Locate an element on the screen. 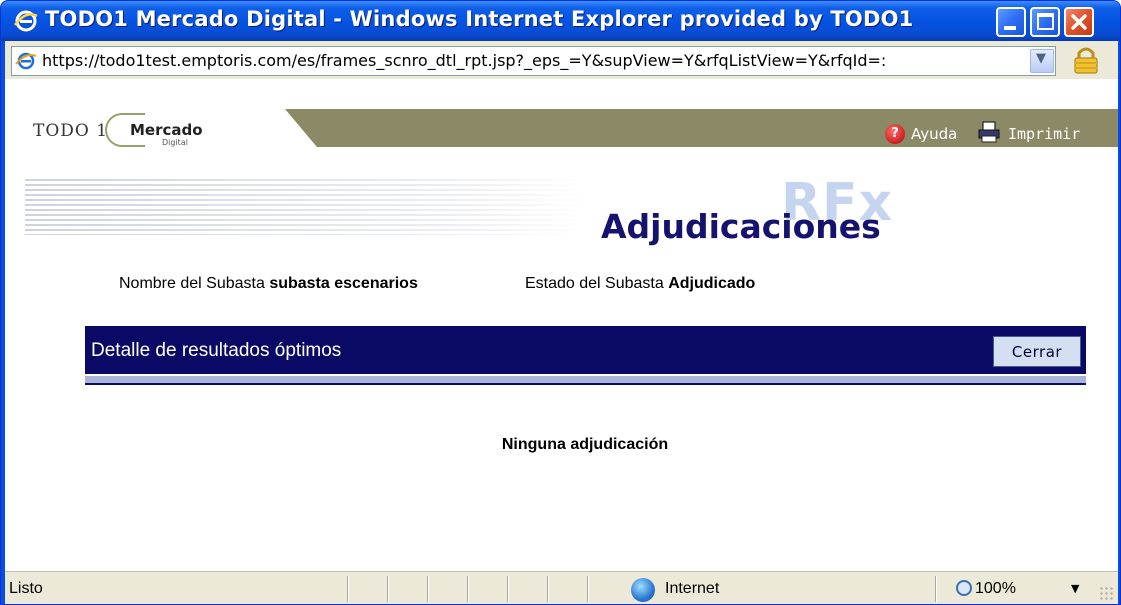 This screenshot has width=1121, height=605. chevron-down-icon: ▼ is located at coordinates (1041, 58).